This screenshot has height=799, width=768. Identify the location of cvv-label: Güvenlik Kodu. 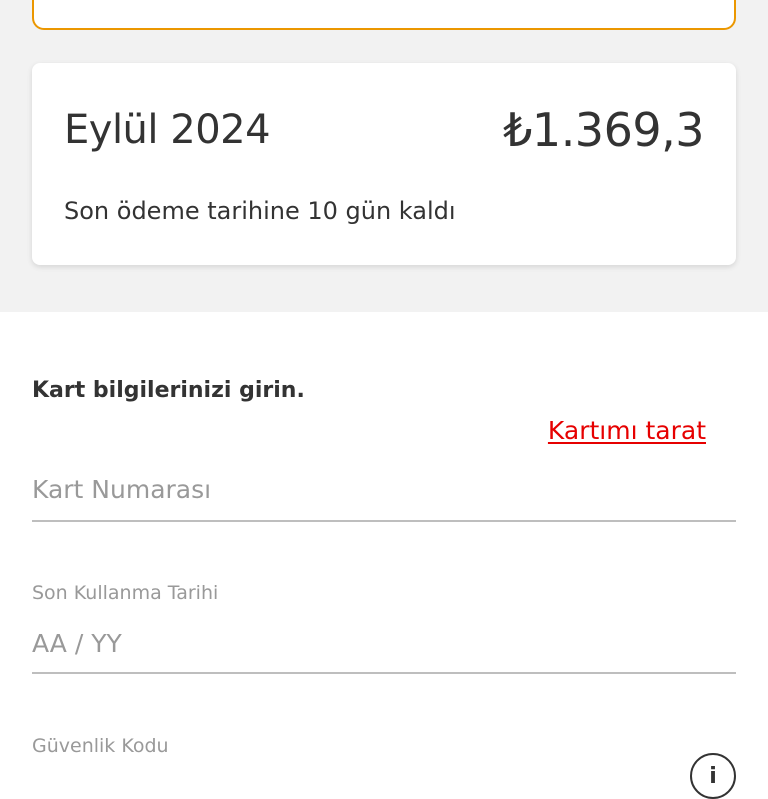
(100, 746).